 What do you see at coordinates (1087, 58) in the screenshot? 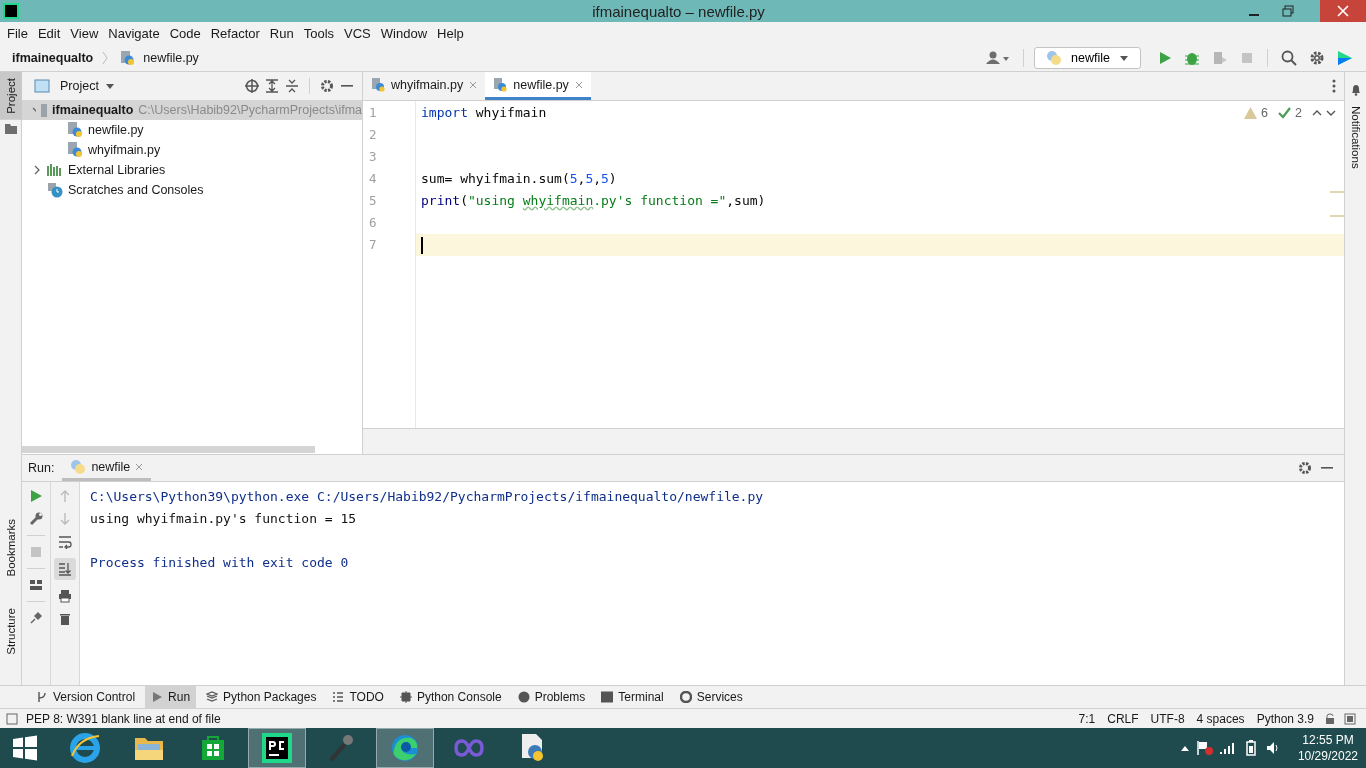
I see `run-configuration-dropdown: newfile` at bounding box center [1087, 58].